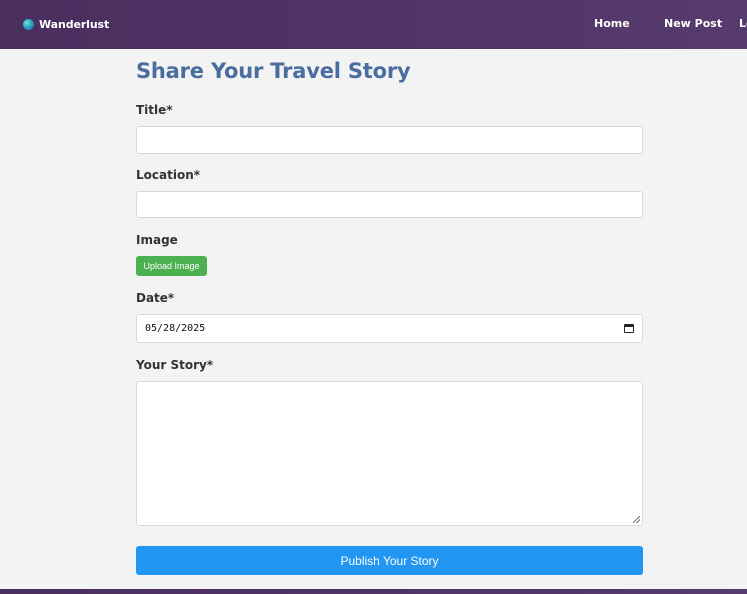 The height and width of the screenshot is (594, 747). Describe the element at coordinates (612, 23) in the screenshot. I see `nav-link-home: Home` at that location.